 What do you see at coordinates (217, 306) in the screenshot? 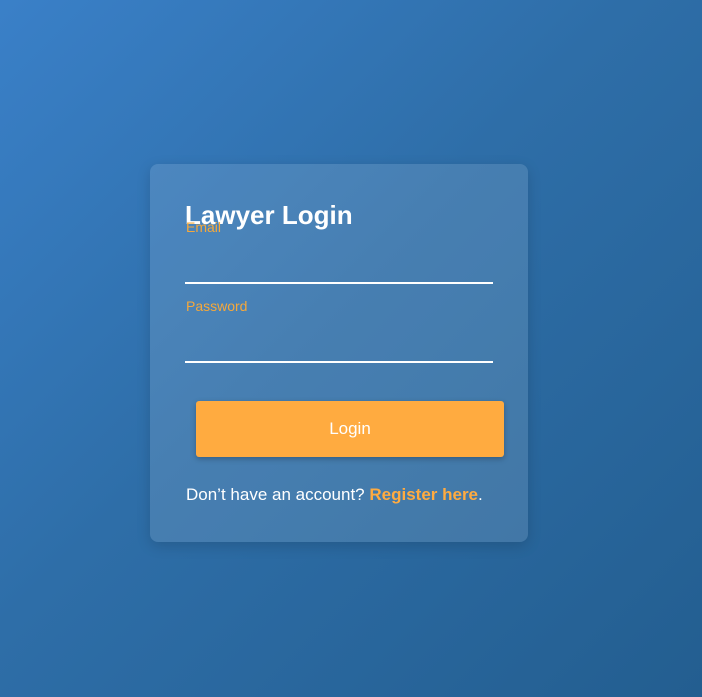
I see `password-label: Password` at bounding box center [217, 306].